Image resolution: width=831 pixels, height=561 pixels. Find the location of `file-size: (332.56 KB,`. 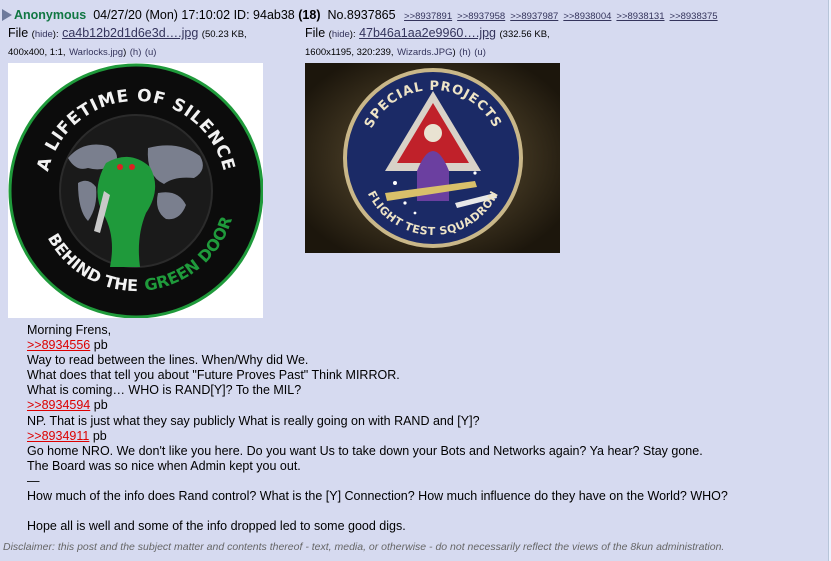

file-size: (332.56 KB, is located at coordinates (524, 34).